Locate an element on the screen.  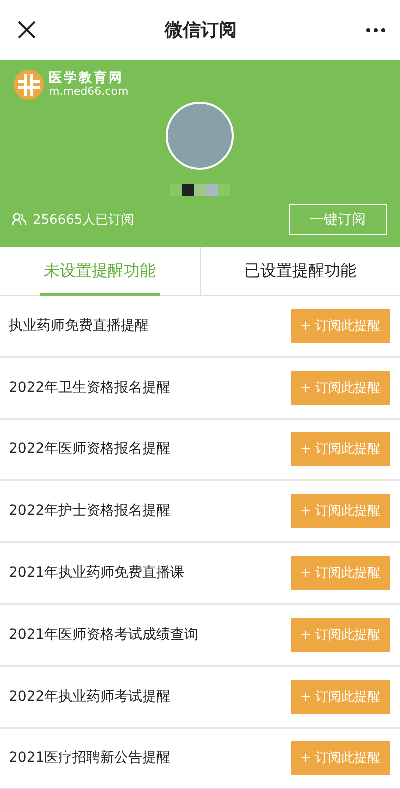
pixelated-name is located at coordinates (200, 190).